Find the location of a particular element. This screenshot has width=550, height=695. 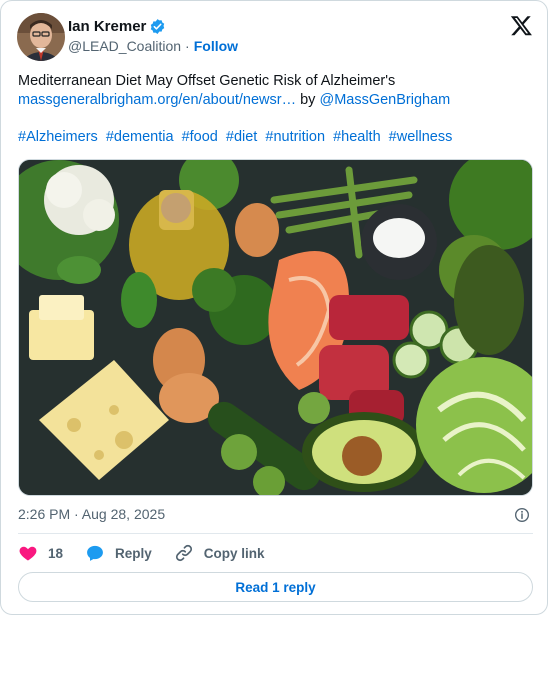

tweet-timestamp: 2:26 PM · Aug 28, 2025 is located at coordinates (91, 514).